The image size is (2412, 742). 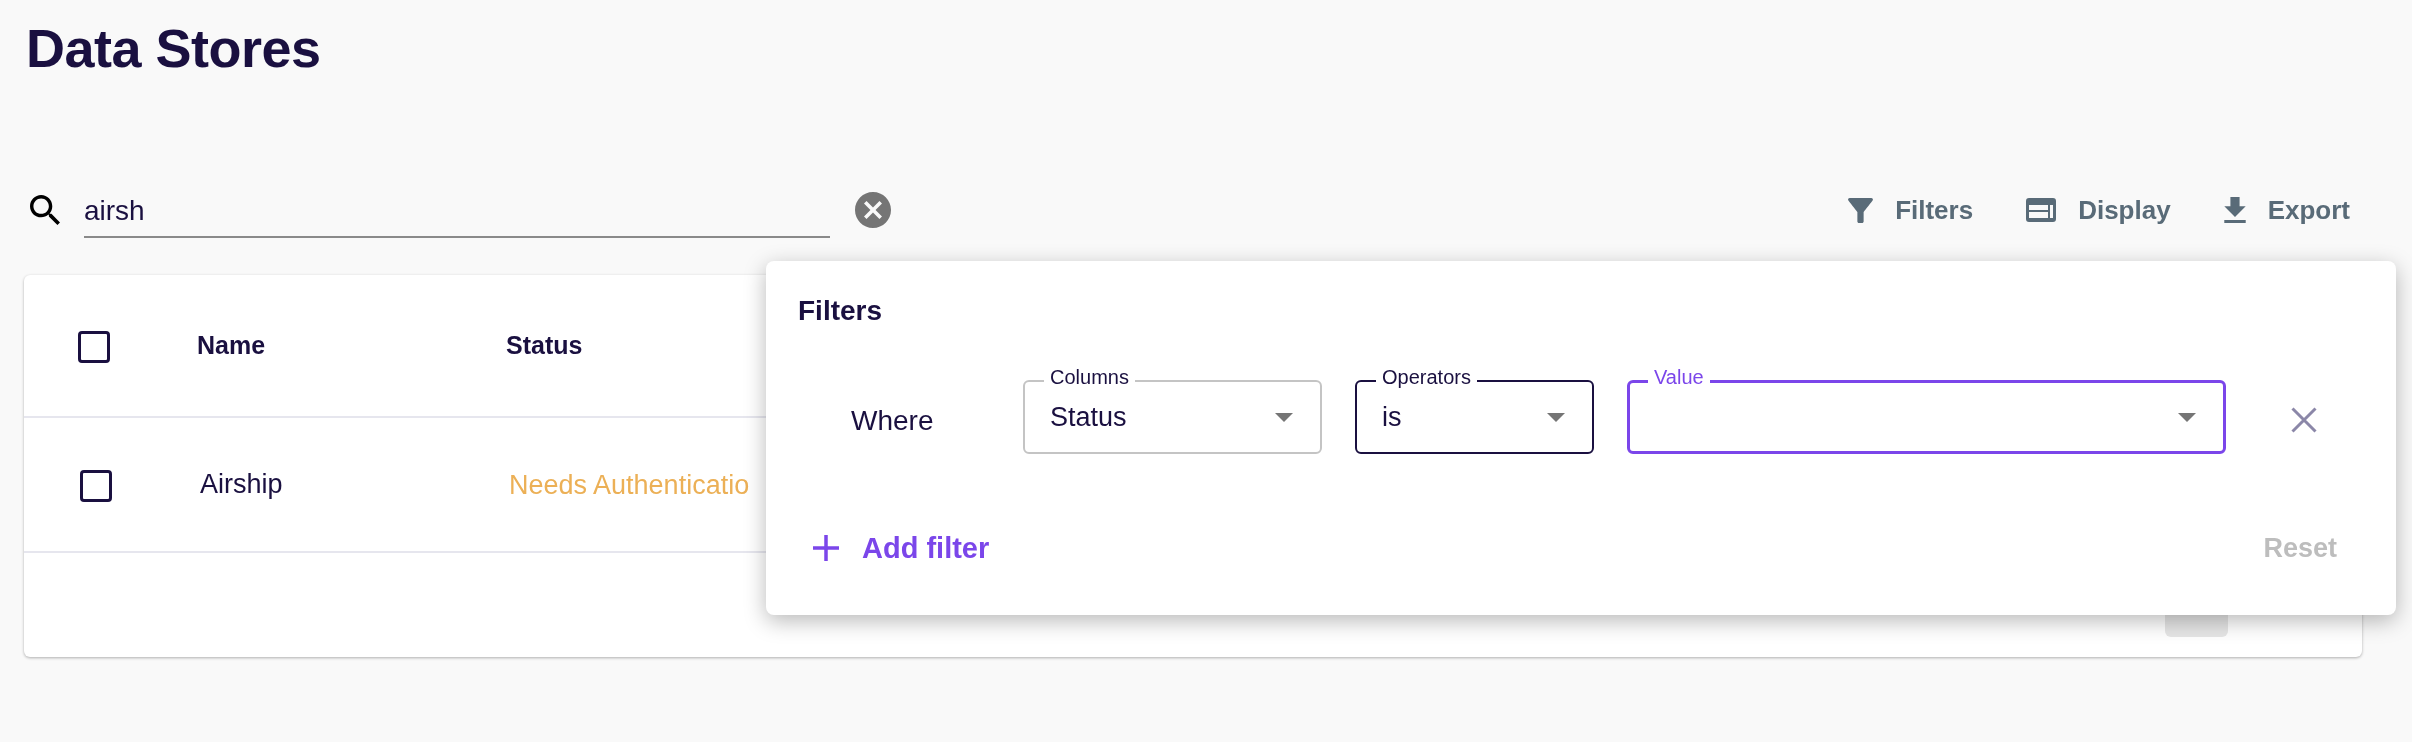 I want to click on popup-title: Filters, so click(x=840, y=311).